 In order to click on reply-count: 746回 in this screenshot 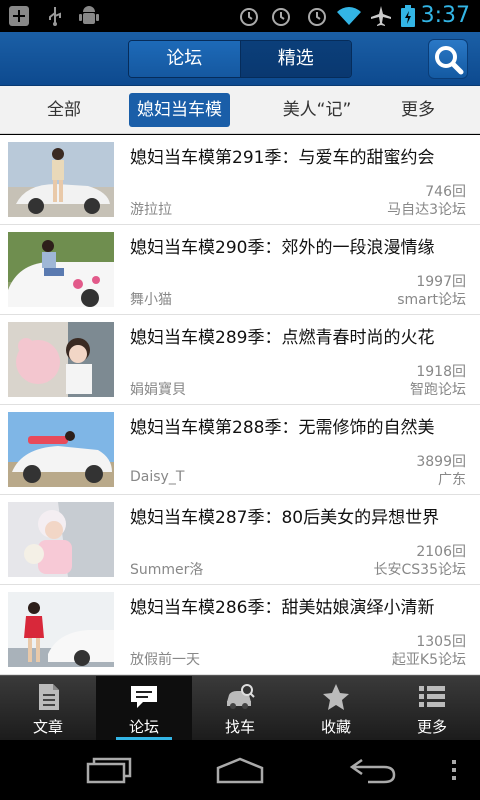, I will do `click(445, 192)`.